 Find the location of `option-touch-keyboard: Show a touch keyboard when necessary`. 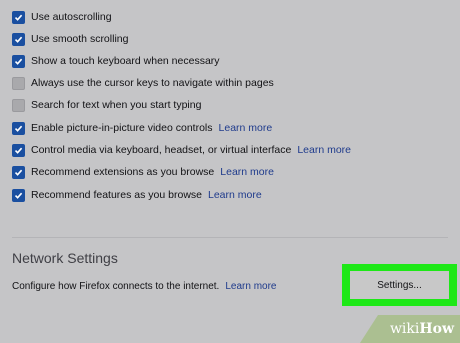

option-touch-keyboard: Show a touch keyboard when necessary is located at coordinates (116, 61).